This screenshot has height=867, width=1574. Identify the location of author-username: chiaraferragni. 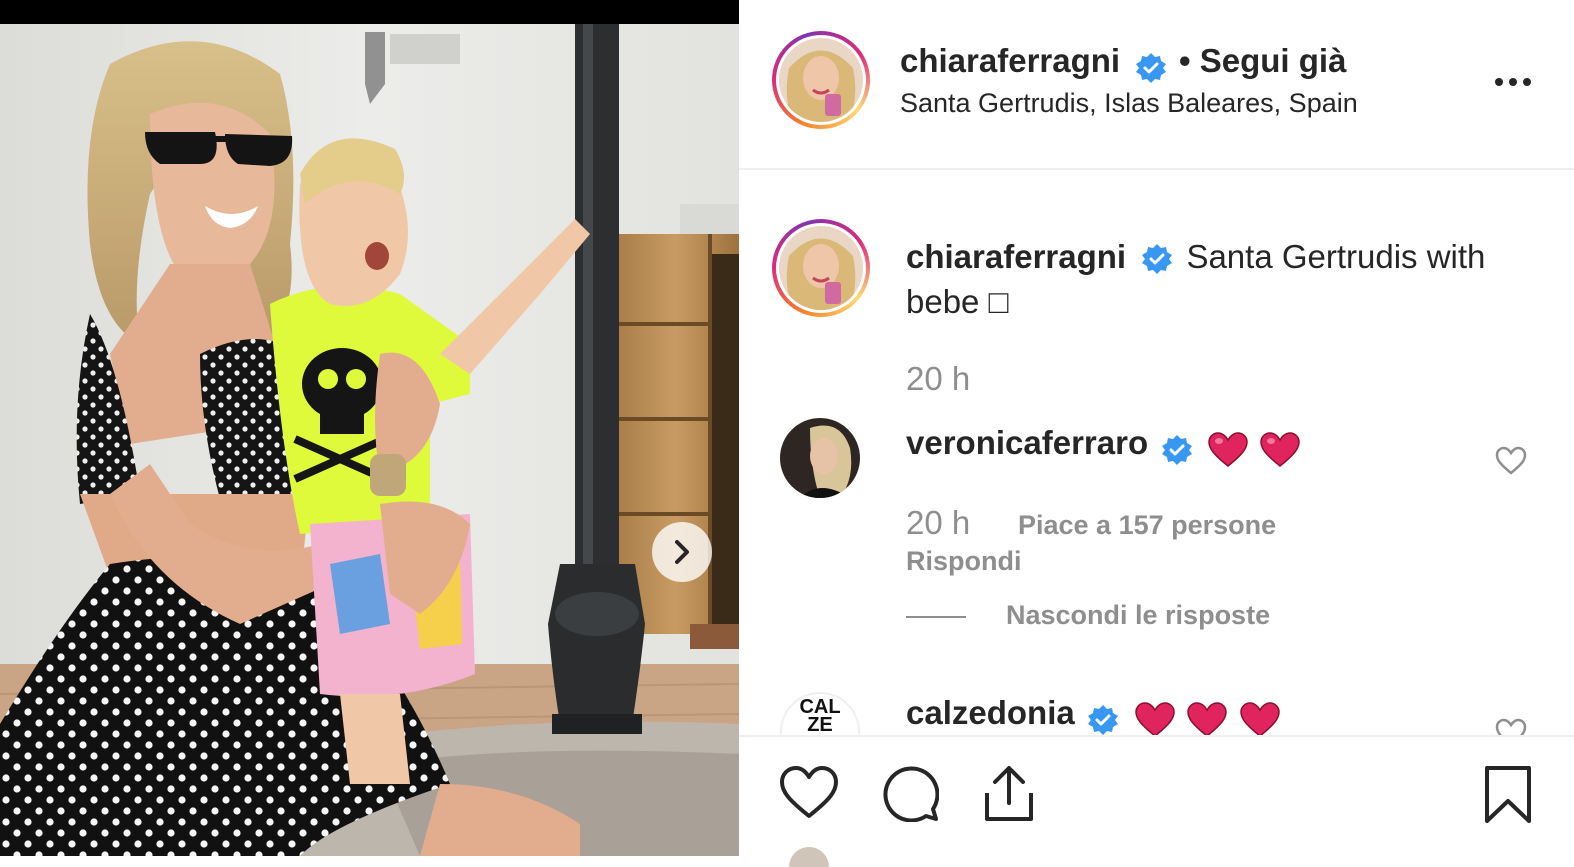
(1010, 60).